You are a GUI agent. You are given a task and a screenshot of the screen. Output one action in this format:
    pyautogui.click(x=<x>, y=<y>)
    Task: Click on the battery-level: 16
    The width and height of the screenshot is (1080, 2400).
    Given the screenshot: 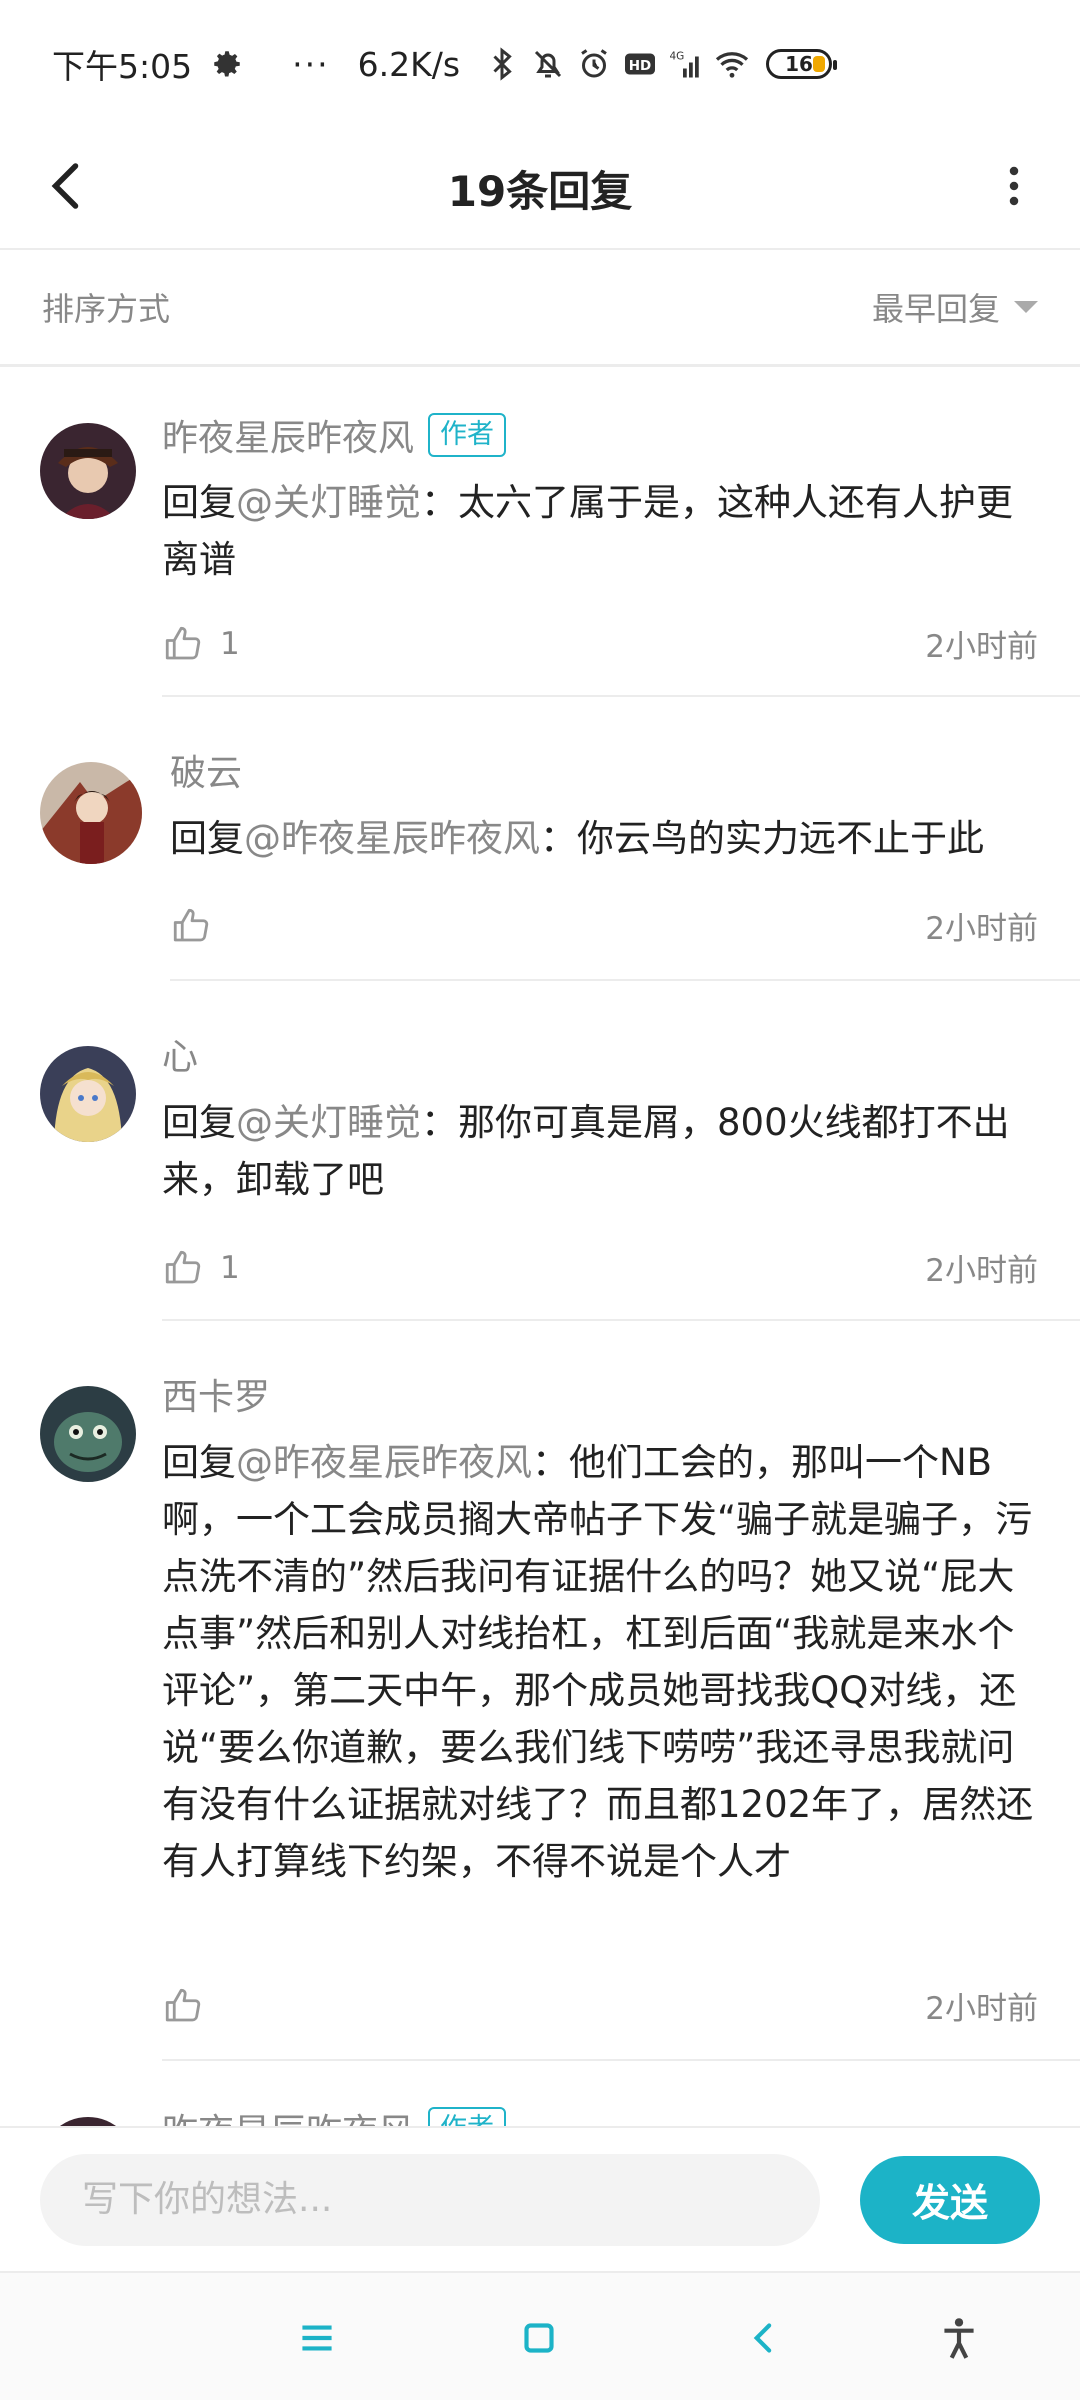 What is the action you would take?
    pyautogui.click(x=799, y=64)
    